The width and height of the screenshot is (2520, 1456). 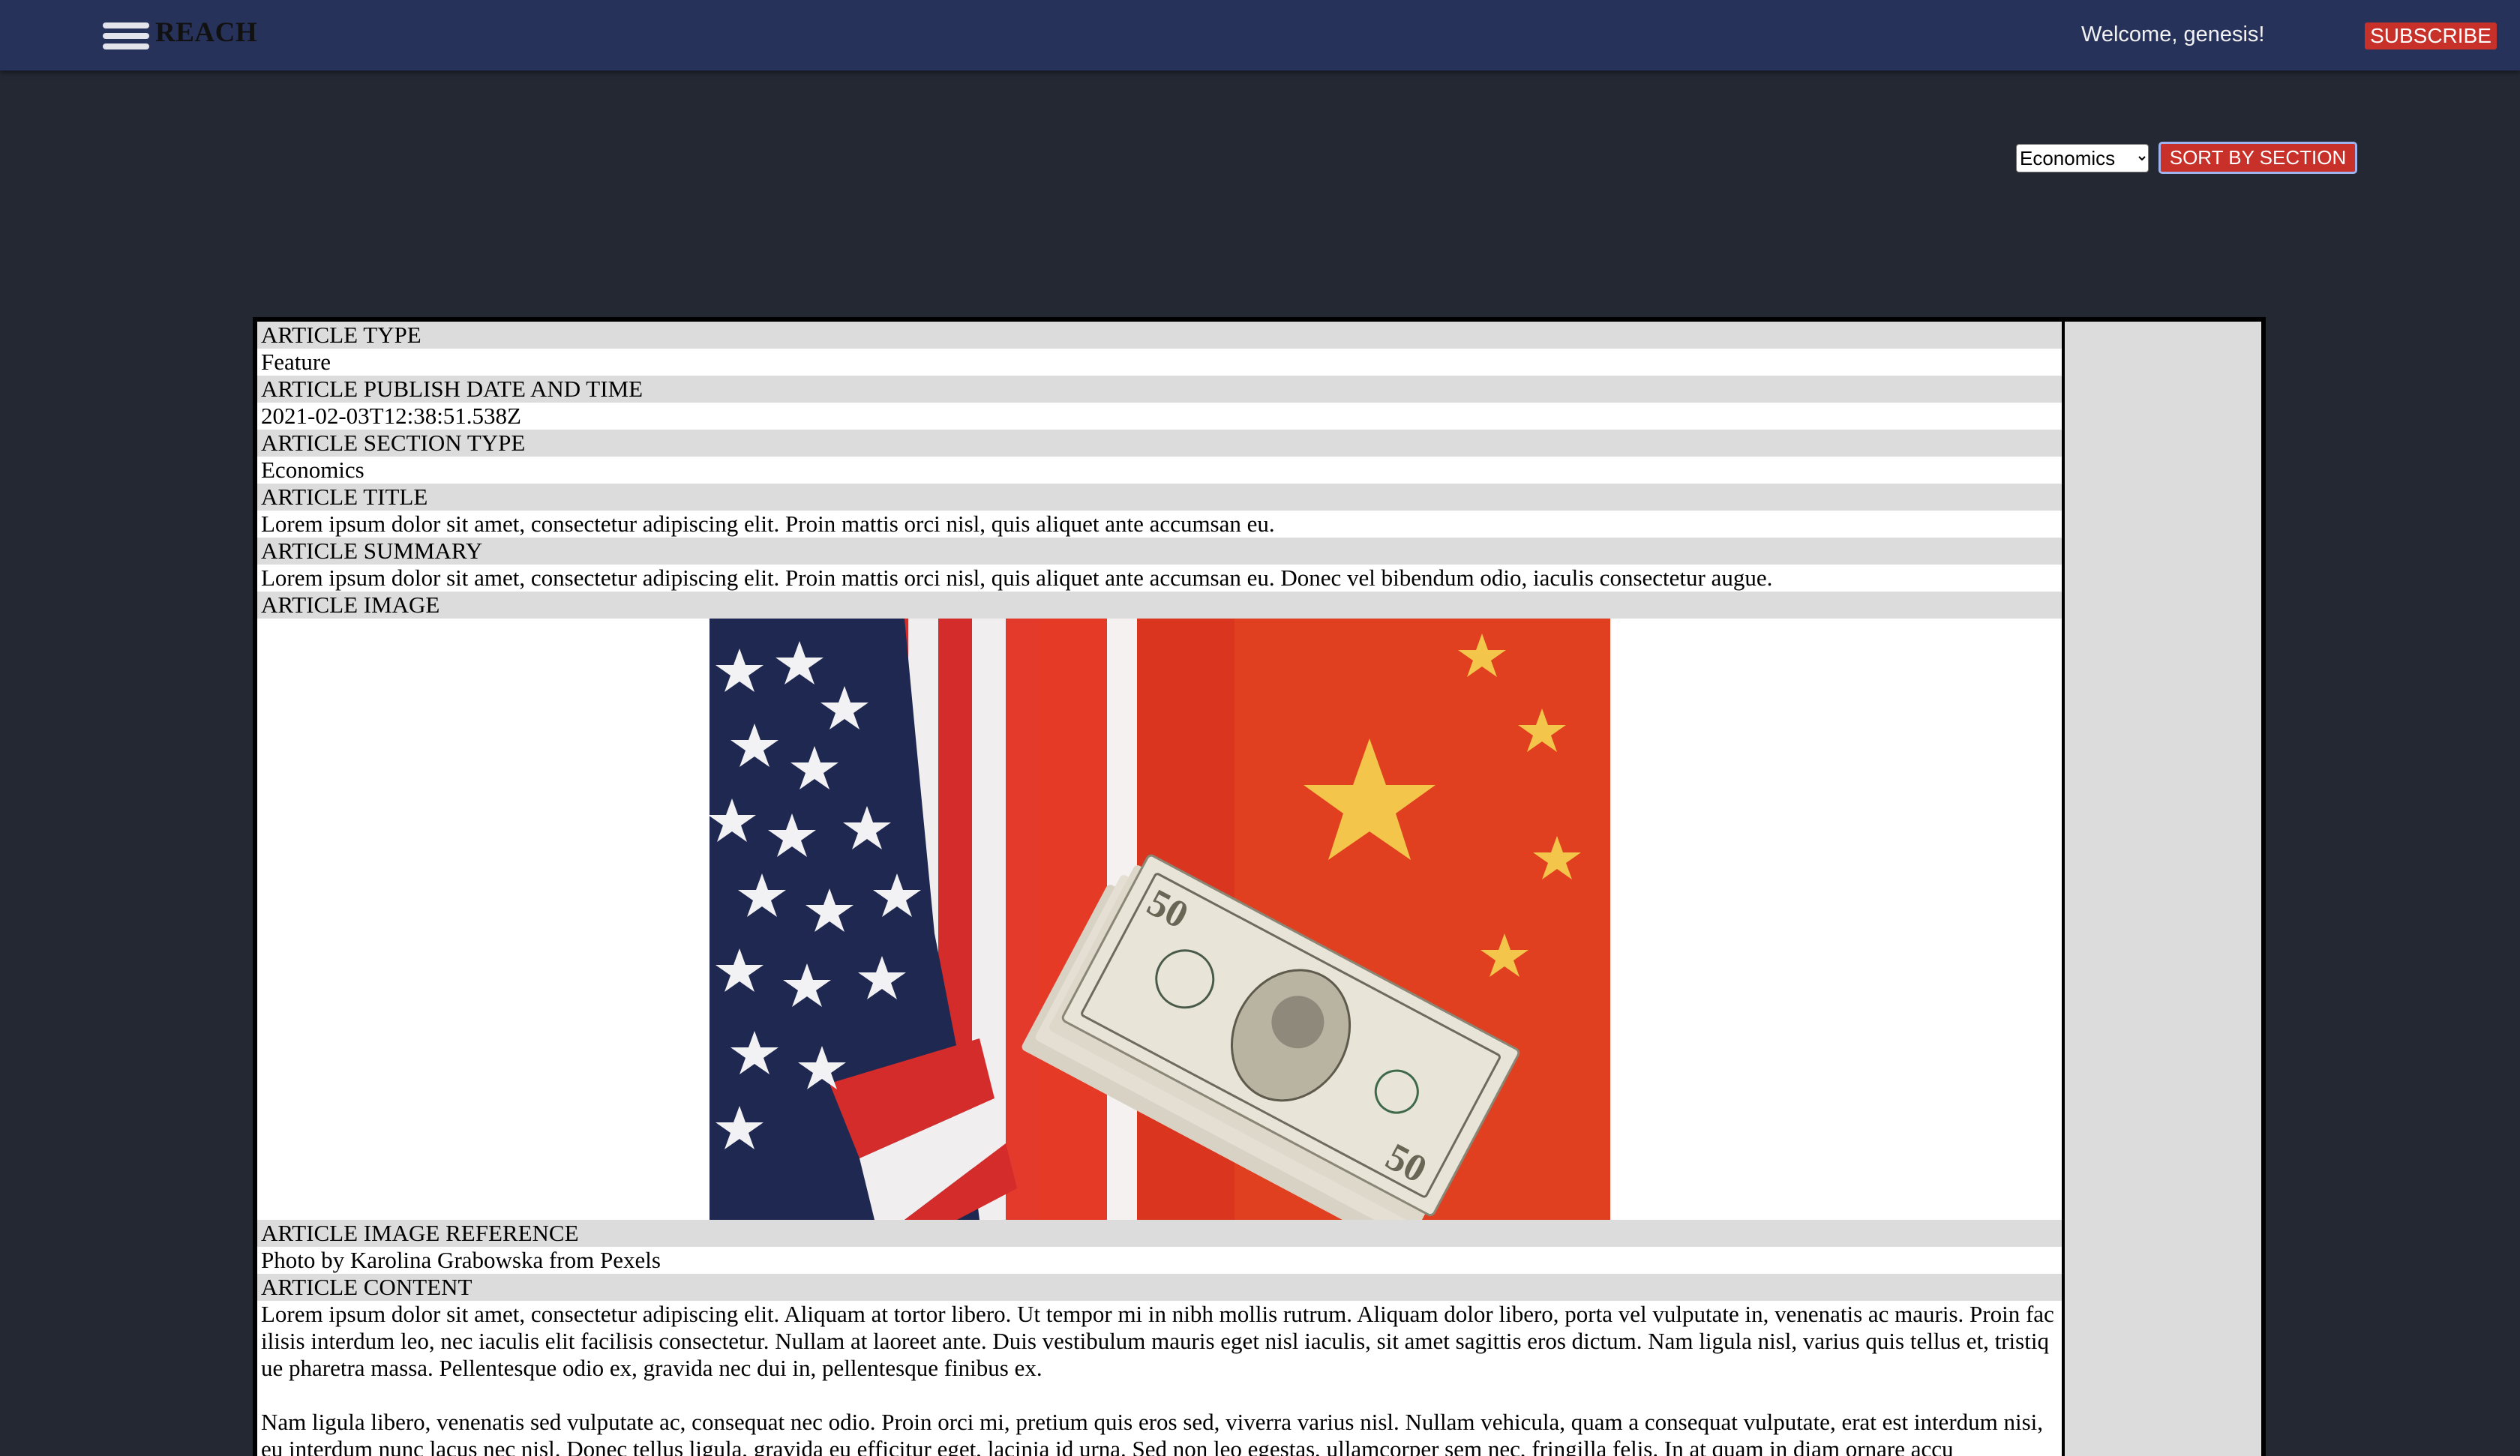 I want to click on article-title-label: ARTICLE TITLE, so click(x=1159, y=497).